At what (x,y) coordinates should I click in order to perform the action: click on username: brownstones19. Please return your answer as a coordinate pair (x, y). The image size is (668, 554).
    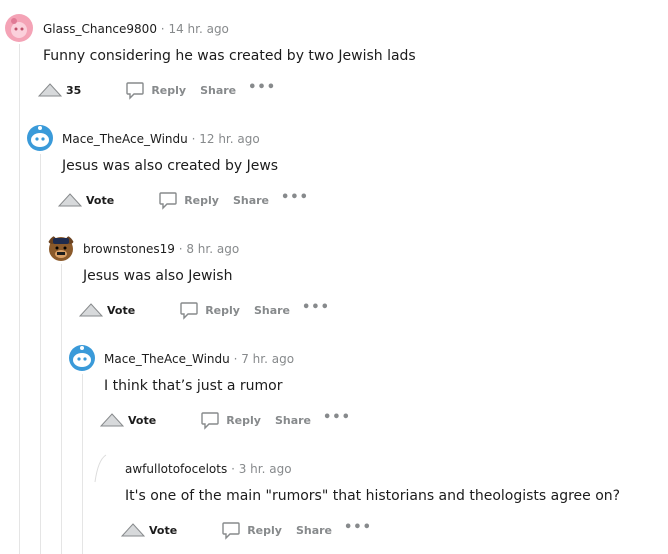
    Looking at the image, I should click on (129, 249).